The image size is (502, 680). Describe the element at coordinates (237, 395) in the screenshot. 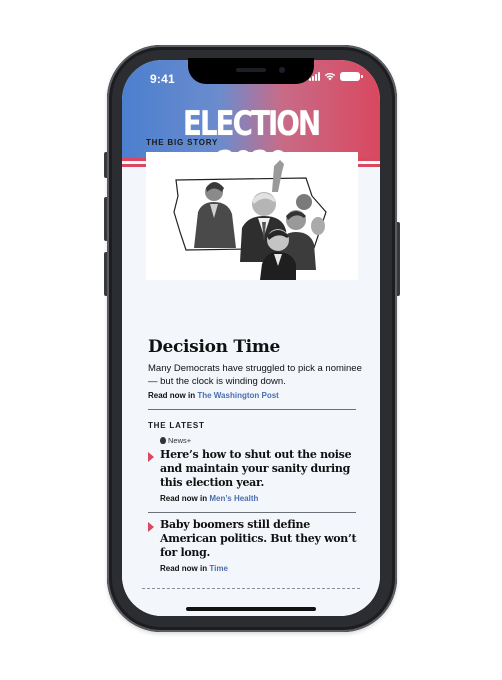

I see `publication-link-washington-post: The Washington Post` at that location.